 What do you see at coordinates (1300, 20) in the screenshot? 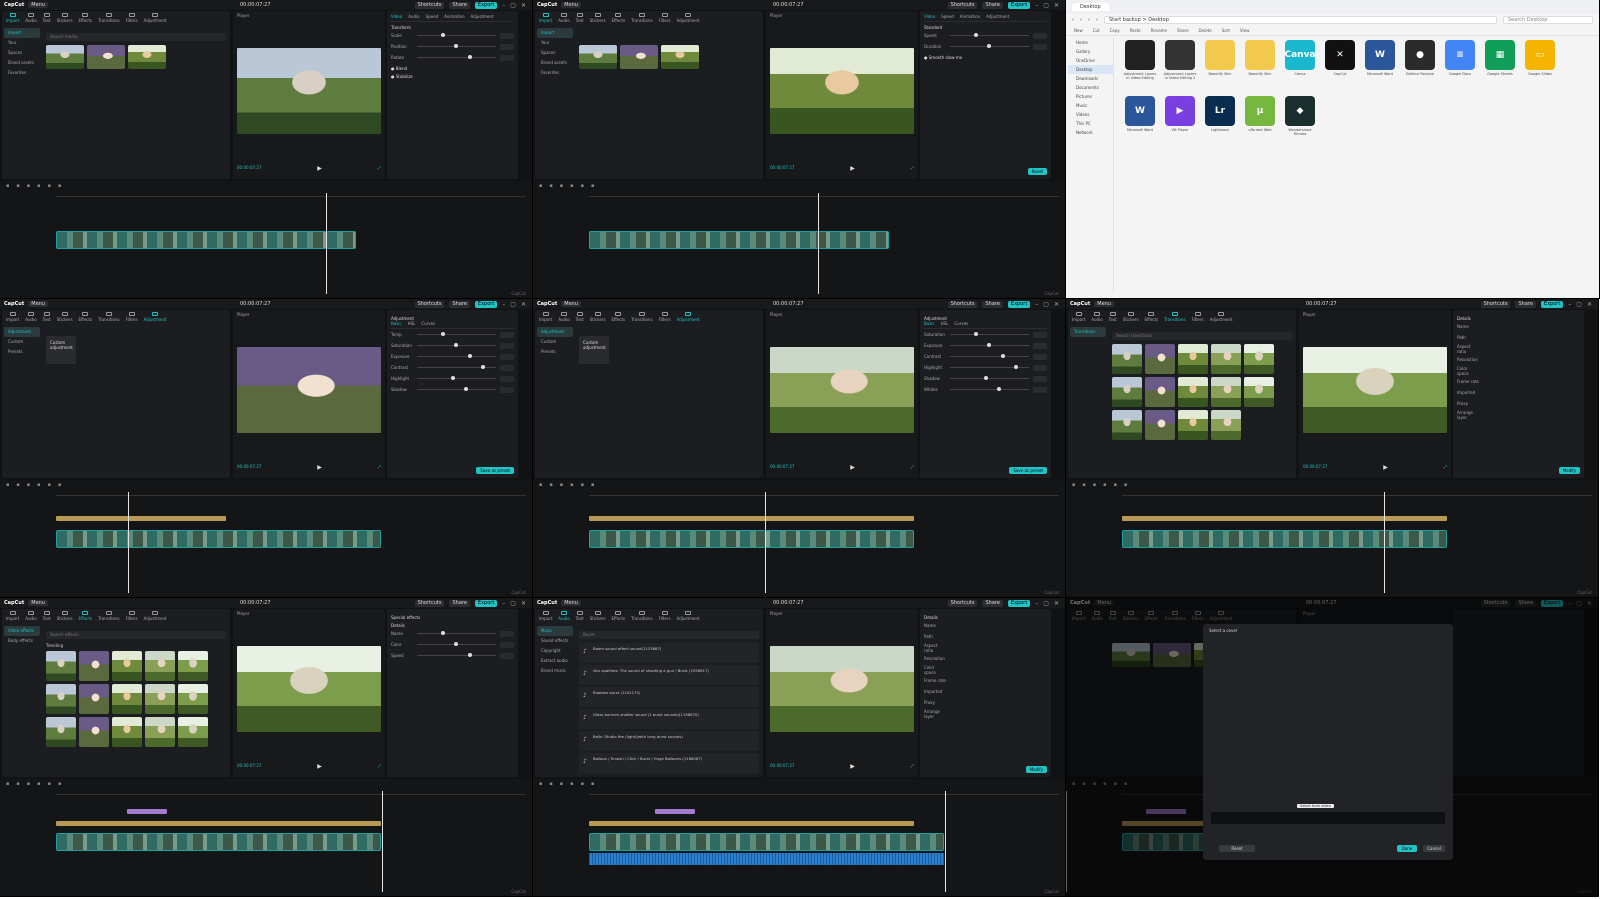
I see `address-field: Start backup > Desktop` at bounding box center [1300, 20].